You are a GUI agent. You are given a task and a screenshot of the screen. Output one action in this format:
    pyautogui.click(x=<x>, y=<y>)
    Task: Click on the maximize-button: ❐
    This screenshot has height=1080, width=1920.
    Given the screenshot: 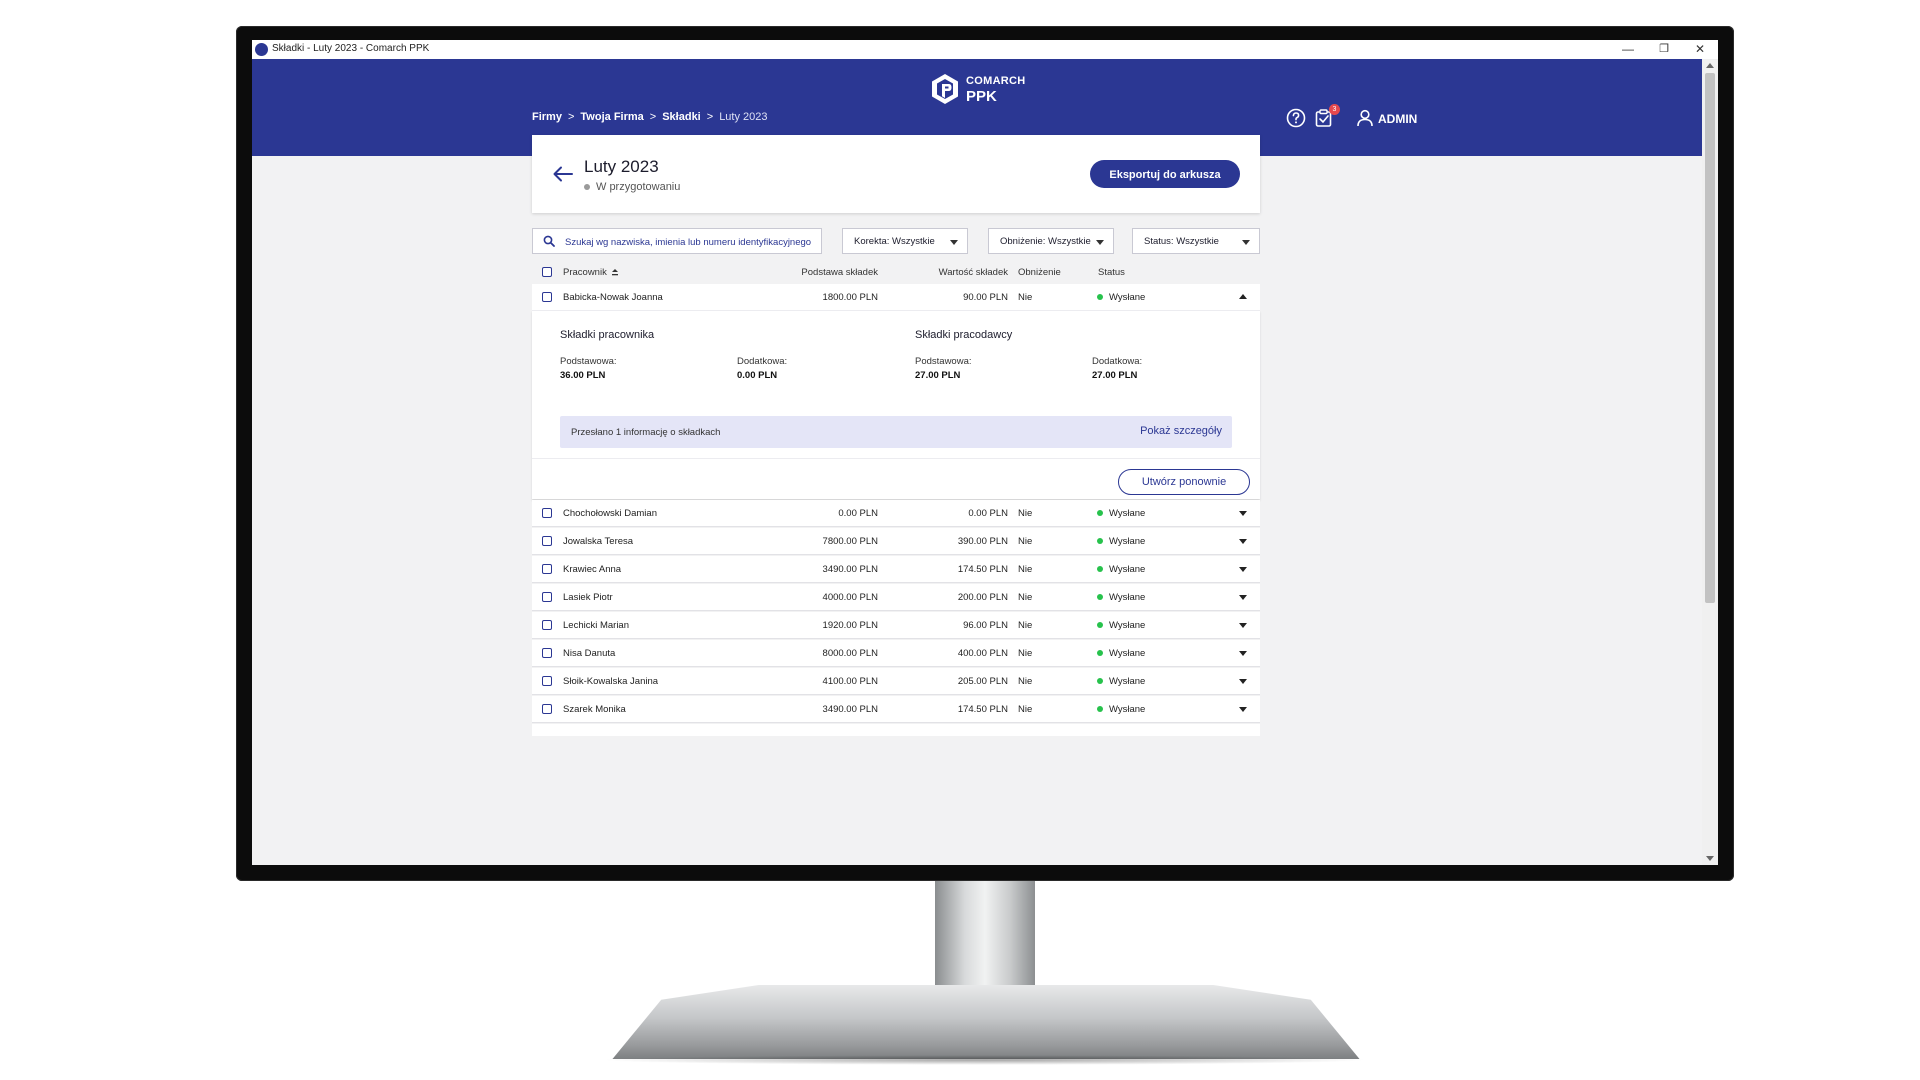 What is the action you would take?
    pyautogui.click(x=1664, y=49)
    